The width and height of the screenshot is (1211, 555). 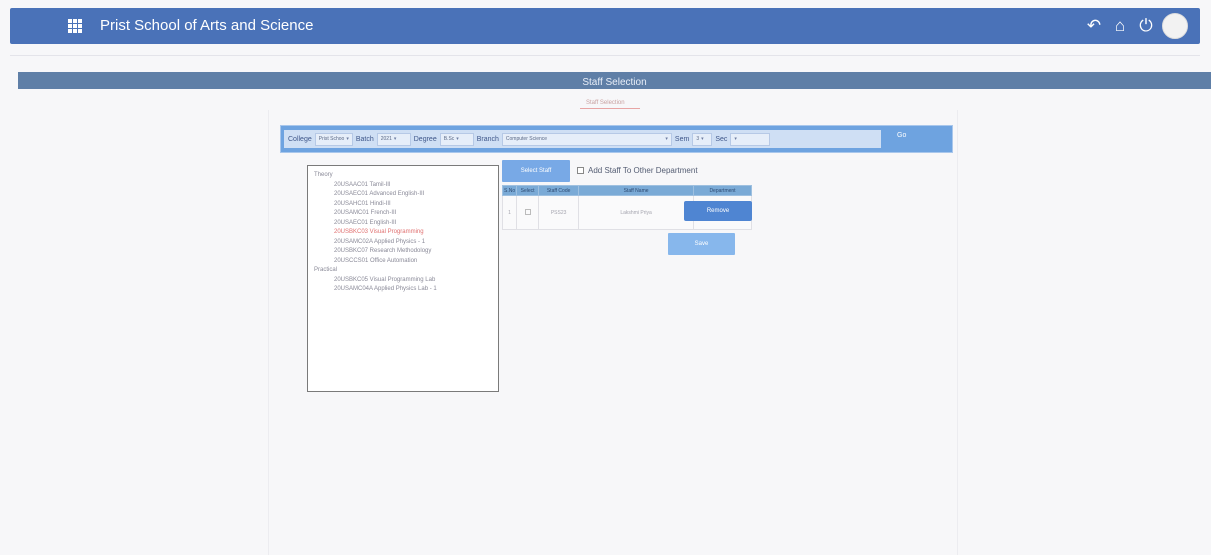 I want to click on college-label: College, so click(x=300, y=139).